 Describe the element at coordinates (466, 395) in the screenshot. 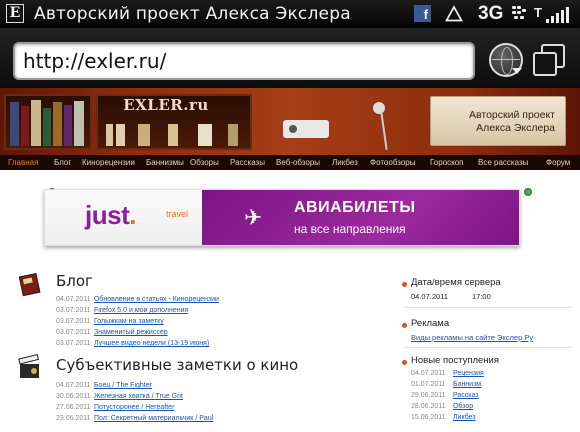

I see `new-item-link: Рассказ` at that location.